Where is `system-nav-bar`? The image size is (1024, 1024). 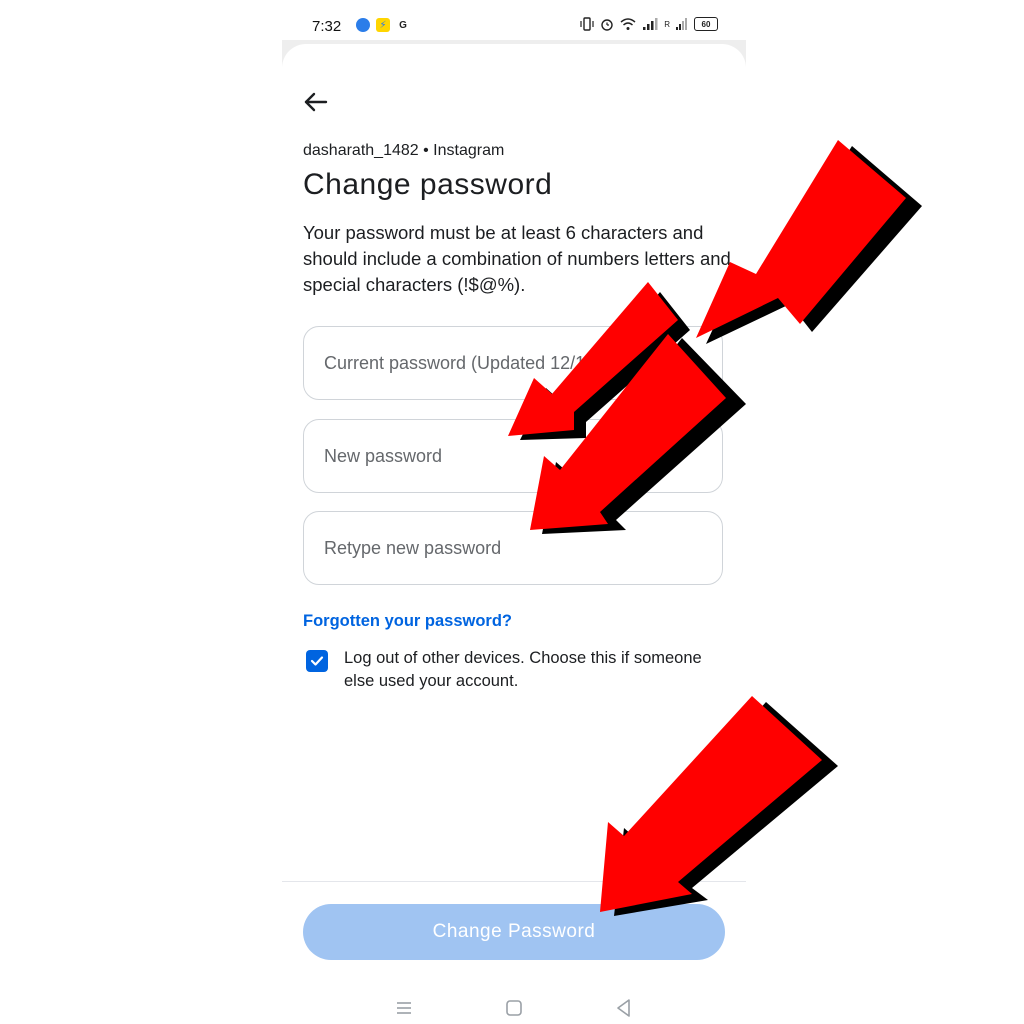 system-nav-bar is located at coordinates (514, 1007).